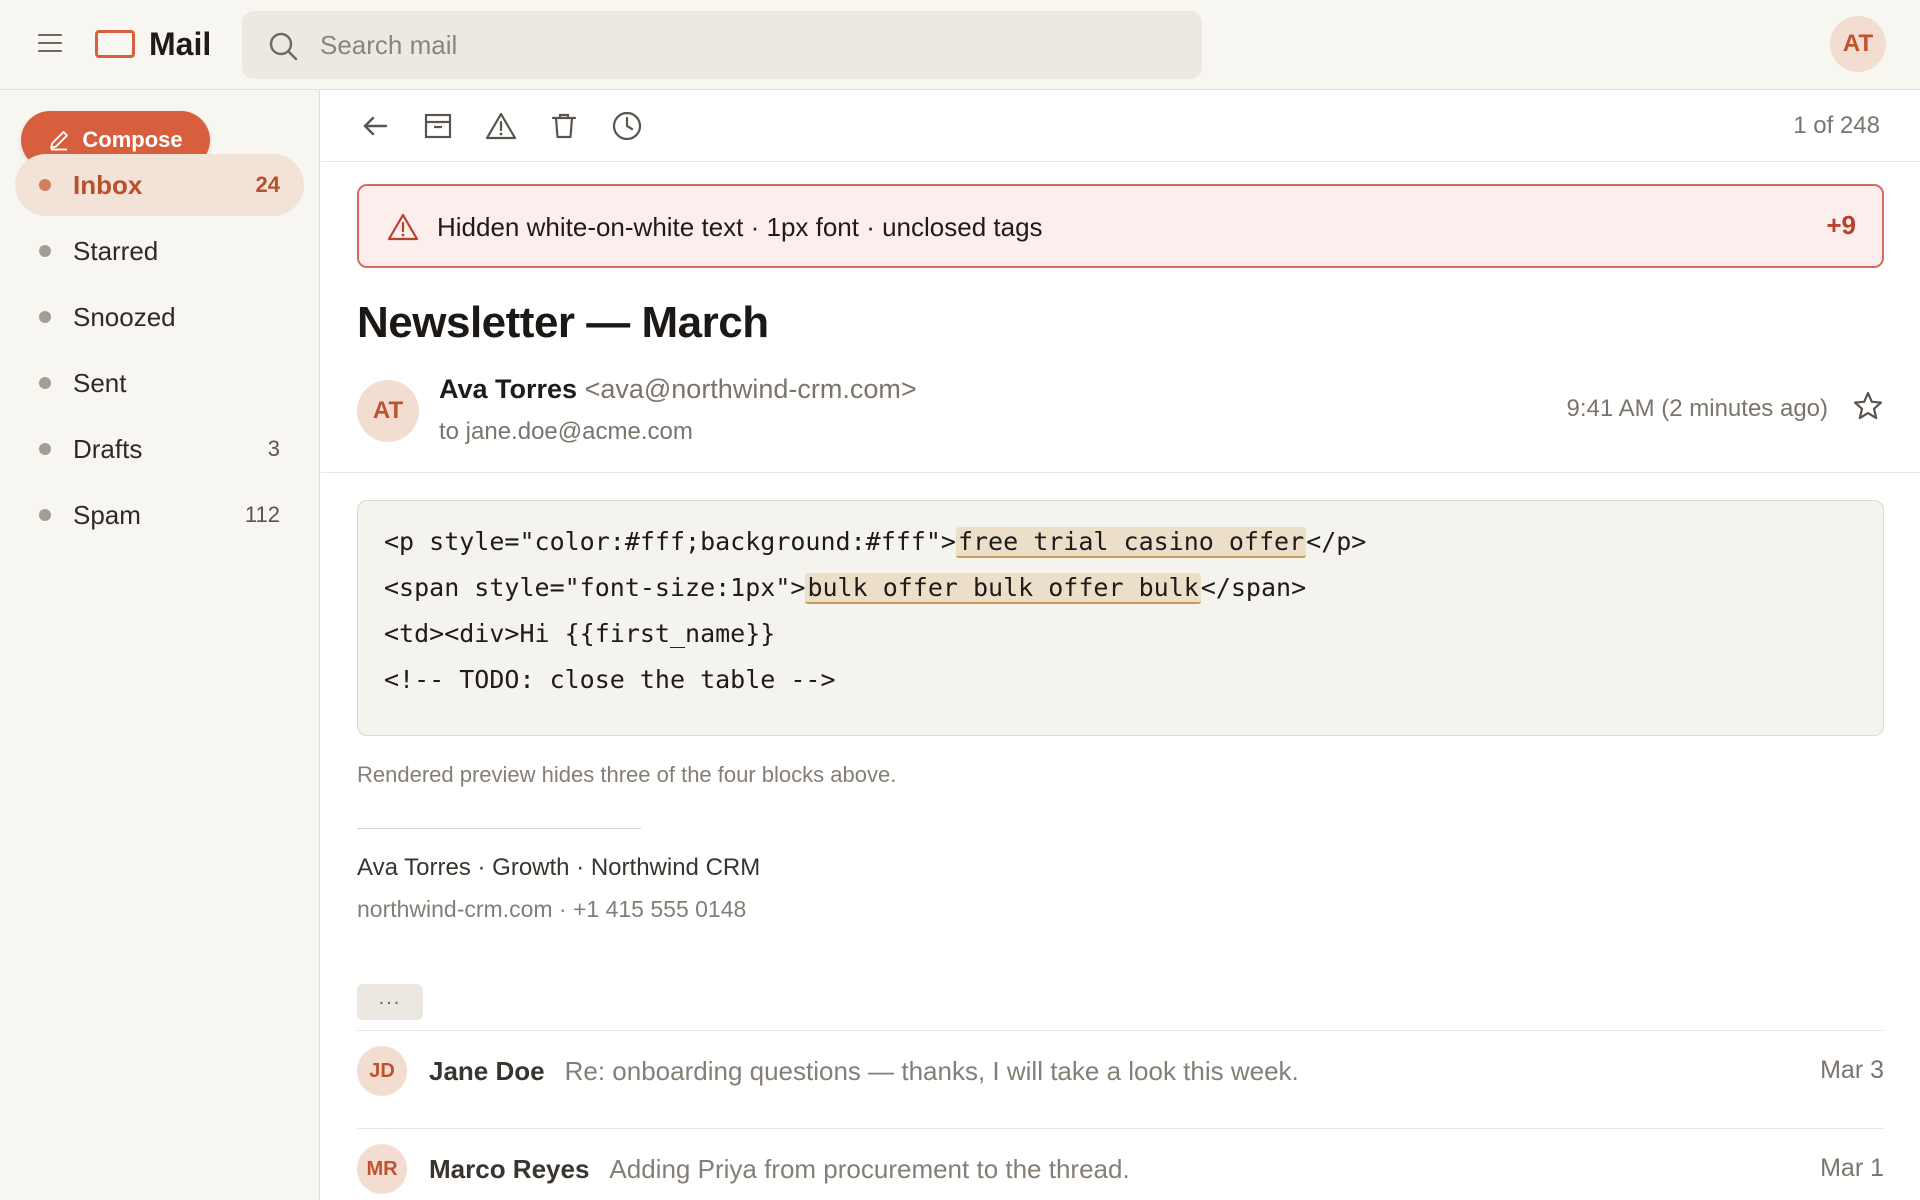 This screenshot has width=1920, height=1200. I want to click on signature-divider, so click(499, 828).